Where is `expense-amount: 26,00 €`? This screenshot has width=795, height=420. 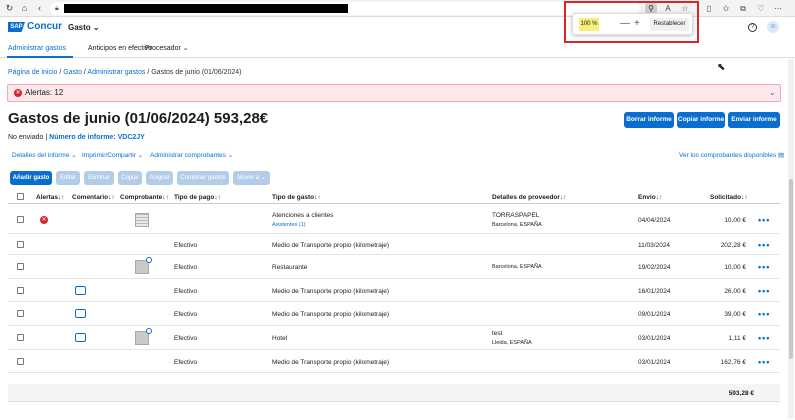
expense-amount: 26,00 € is located at coordinates (735, 291).